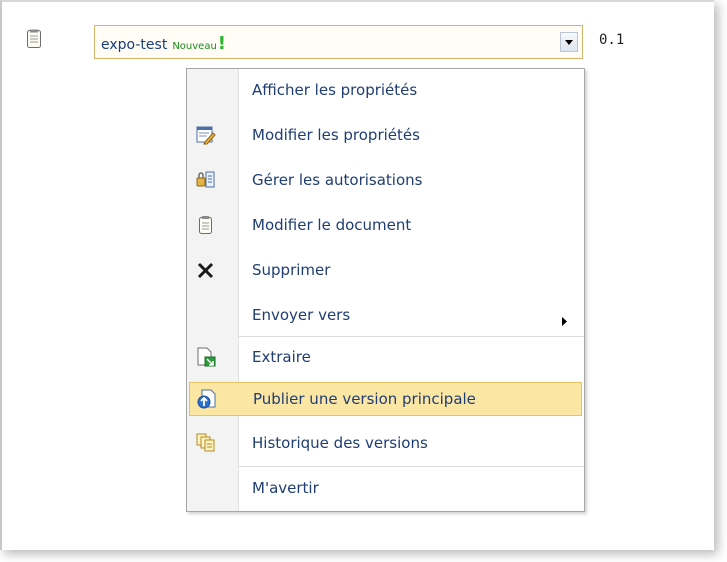  I want to click on menu-item-label: Modifier les propriétés, so click(336, 135).